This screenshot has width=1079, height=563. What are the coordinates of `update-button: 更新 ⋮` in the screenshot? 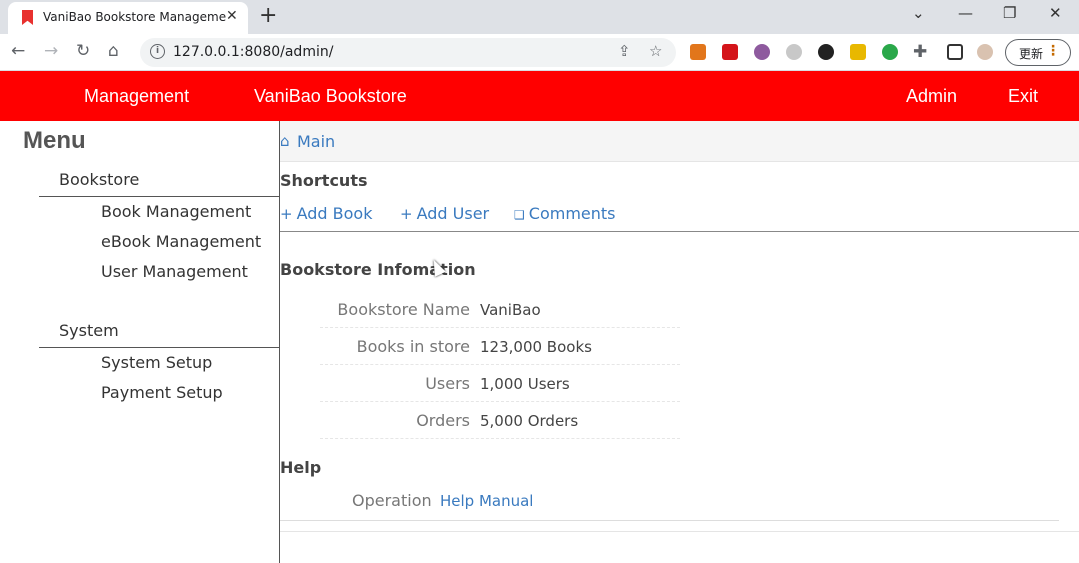 It's located at (1038, 52).